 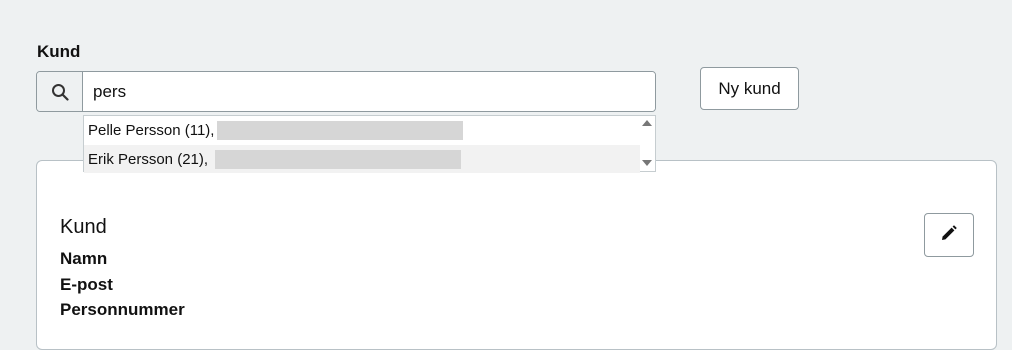 What do you see at coordinates (86, 284) in the screenshot?
I see `field-email-label: E-post` at bounding box center [86, 284].